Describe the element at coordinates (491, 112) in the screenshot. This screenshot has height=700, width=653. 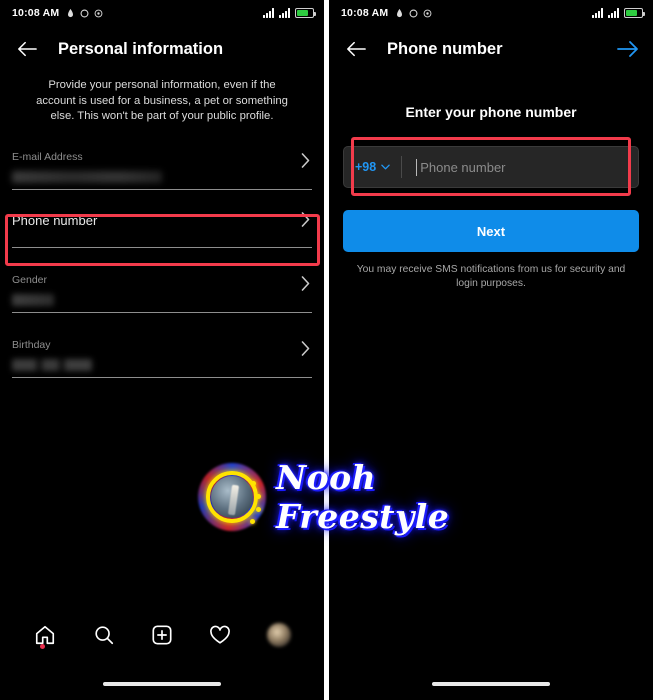
I see `enter-phone-heading: Enter your phone number` at that location.